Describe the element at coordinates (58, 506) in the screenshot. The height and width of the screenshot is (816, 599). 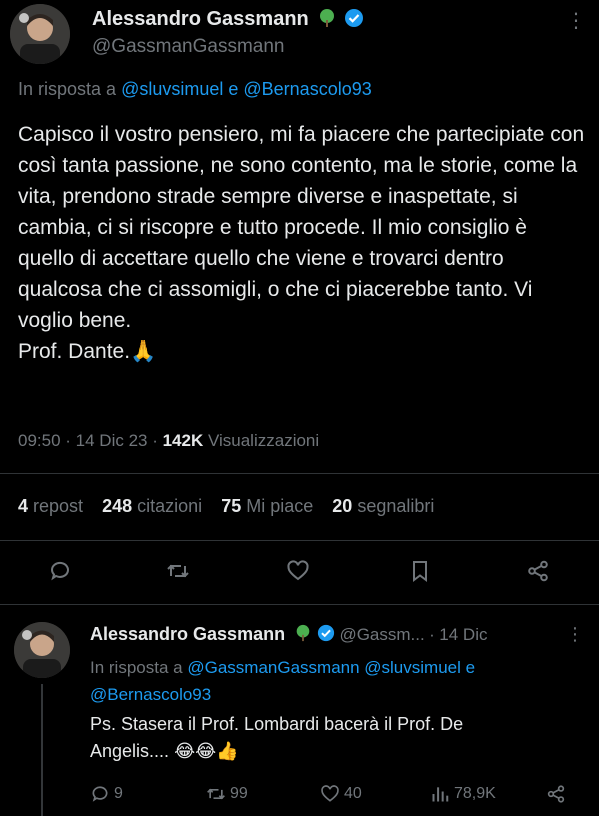
I see `reposts-label: repost` at that location.